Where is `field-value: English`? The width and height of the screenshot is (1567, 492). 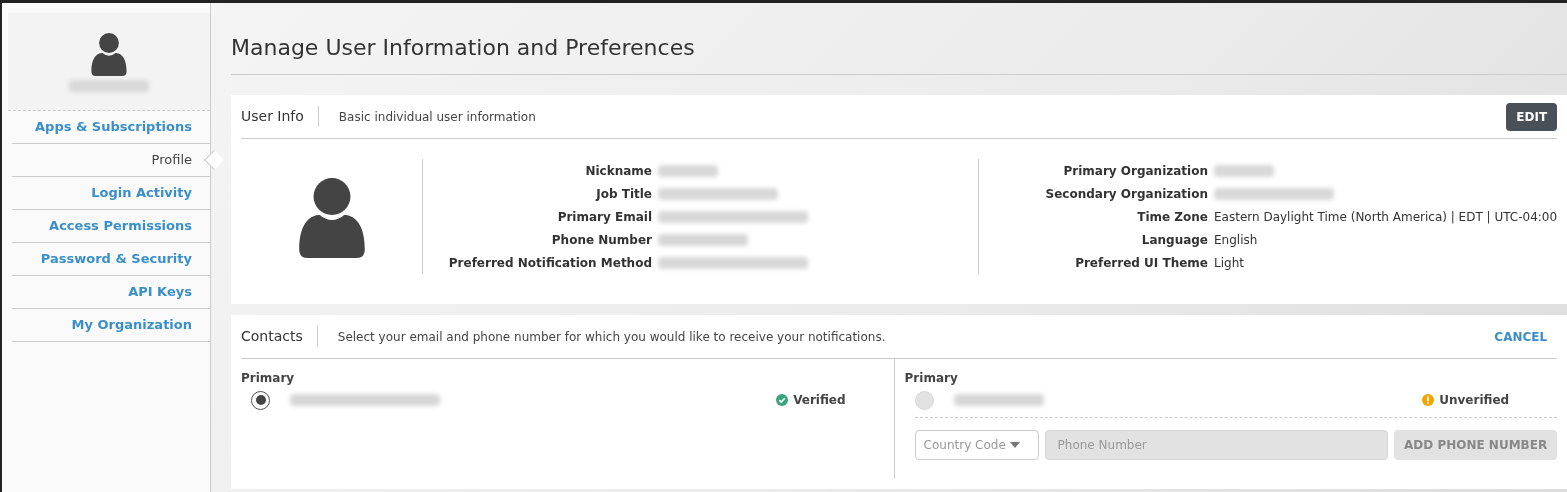 field-value: English is located at coordinates (1236, 240).